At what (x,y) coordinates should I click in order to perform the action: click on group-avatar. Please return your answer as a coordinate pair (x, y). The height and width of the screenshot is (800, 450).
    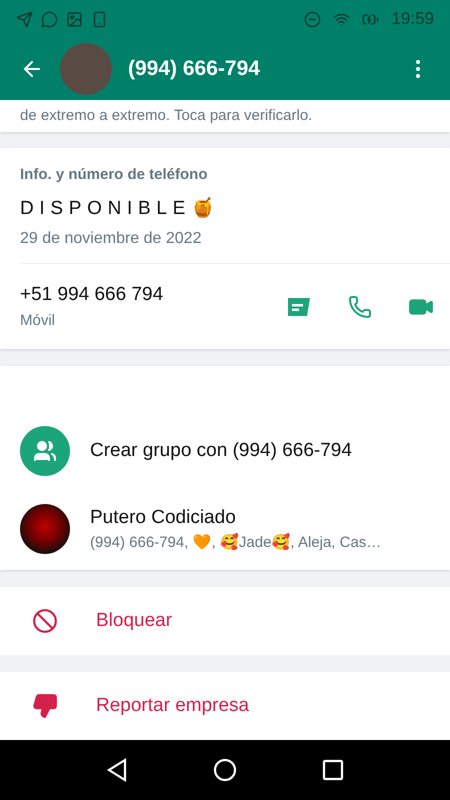
    Looking at the image, I should click on (45, 529).